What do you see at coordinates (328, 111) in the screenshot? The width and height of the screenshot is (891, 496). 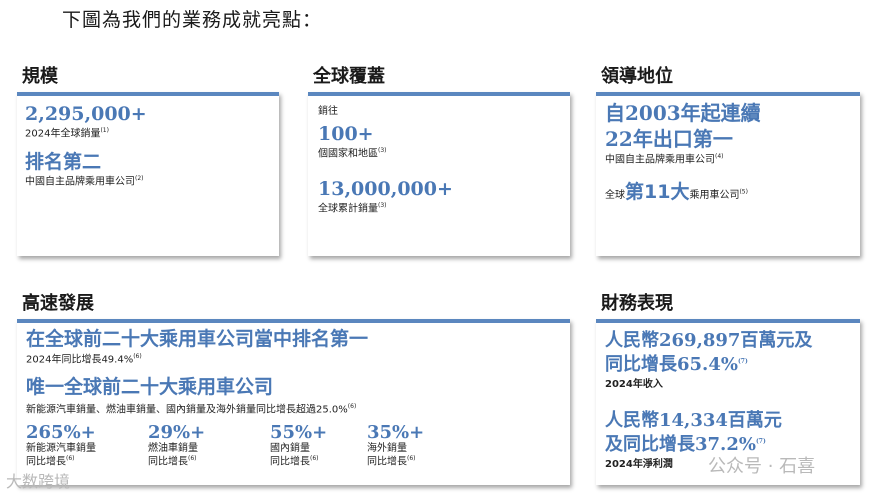 I see `coverage-pre: 銷往` at bounding box center [328, 111].